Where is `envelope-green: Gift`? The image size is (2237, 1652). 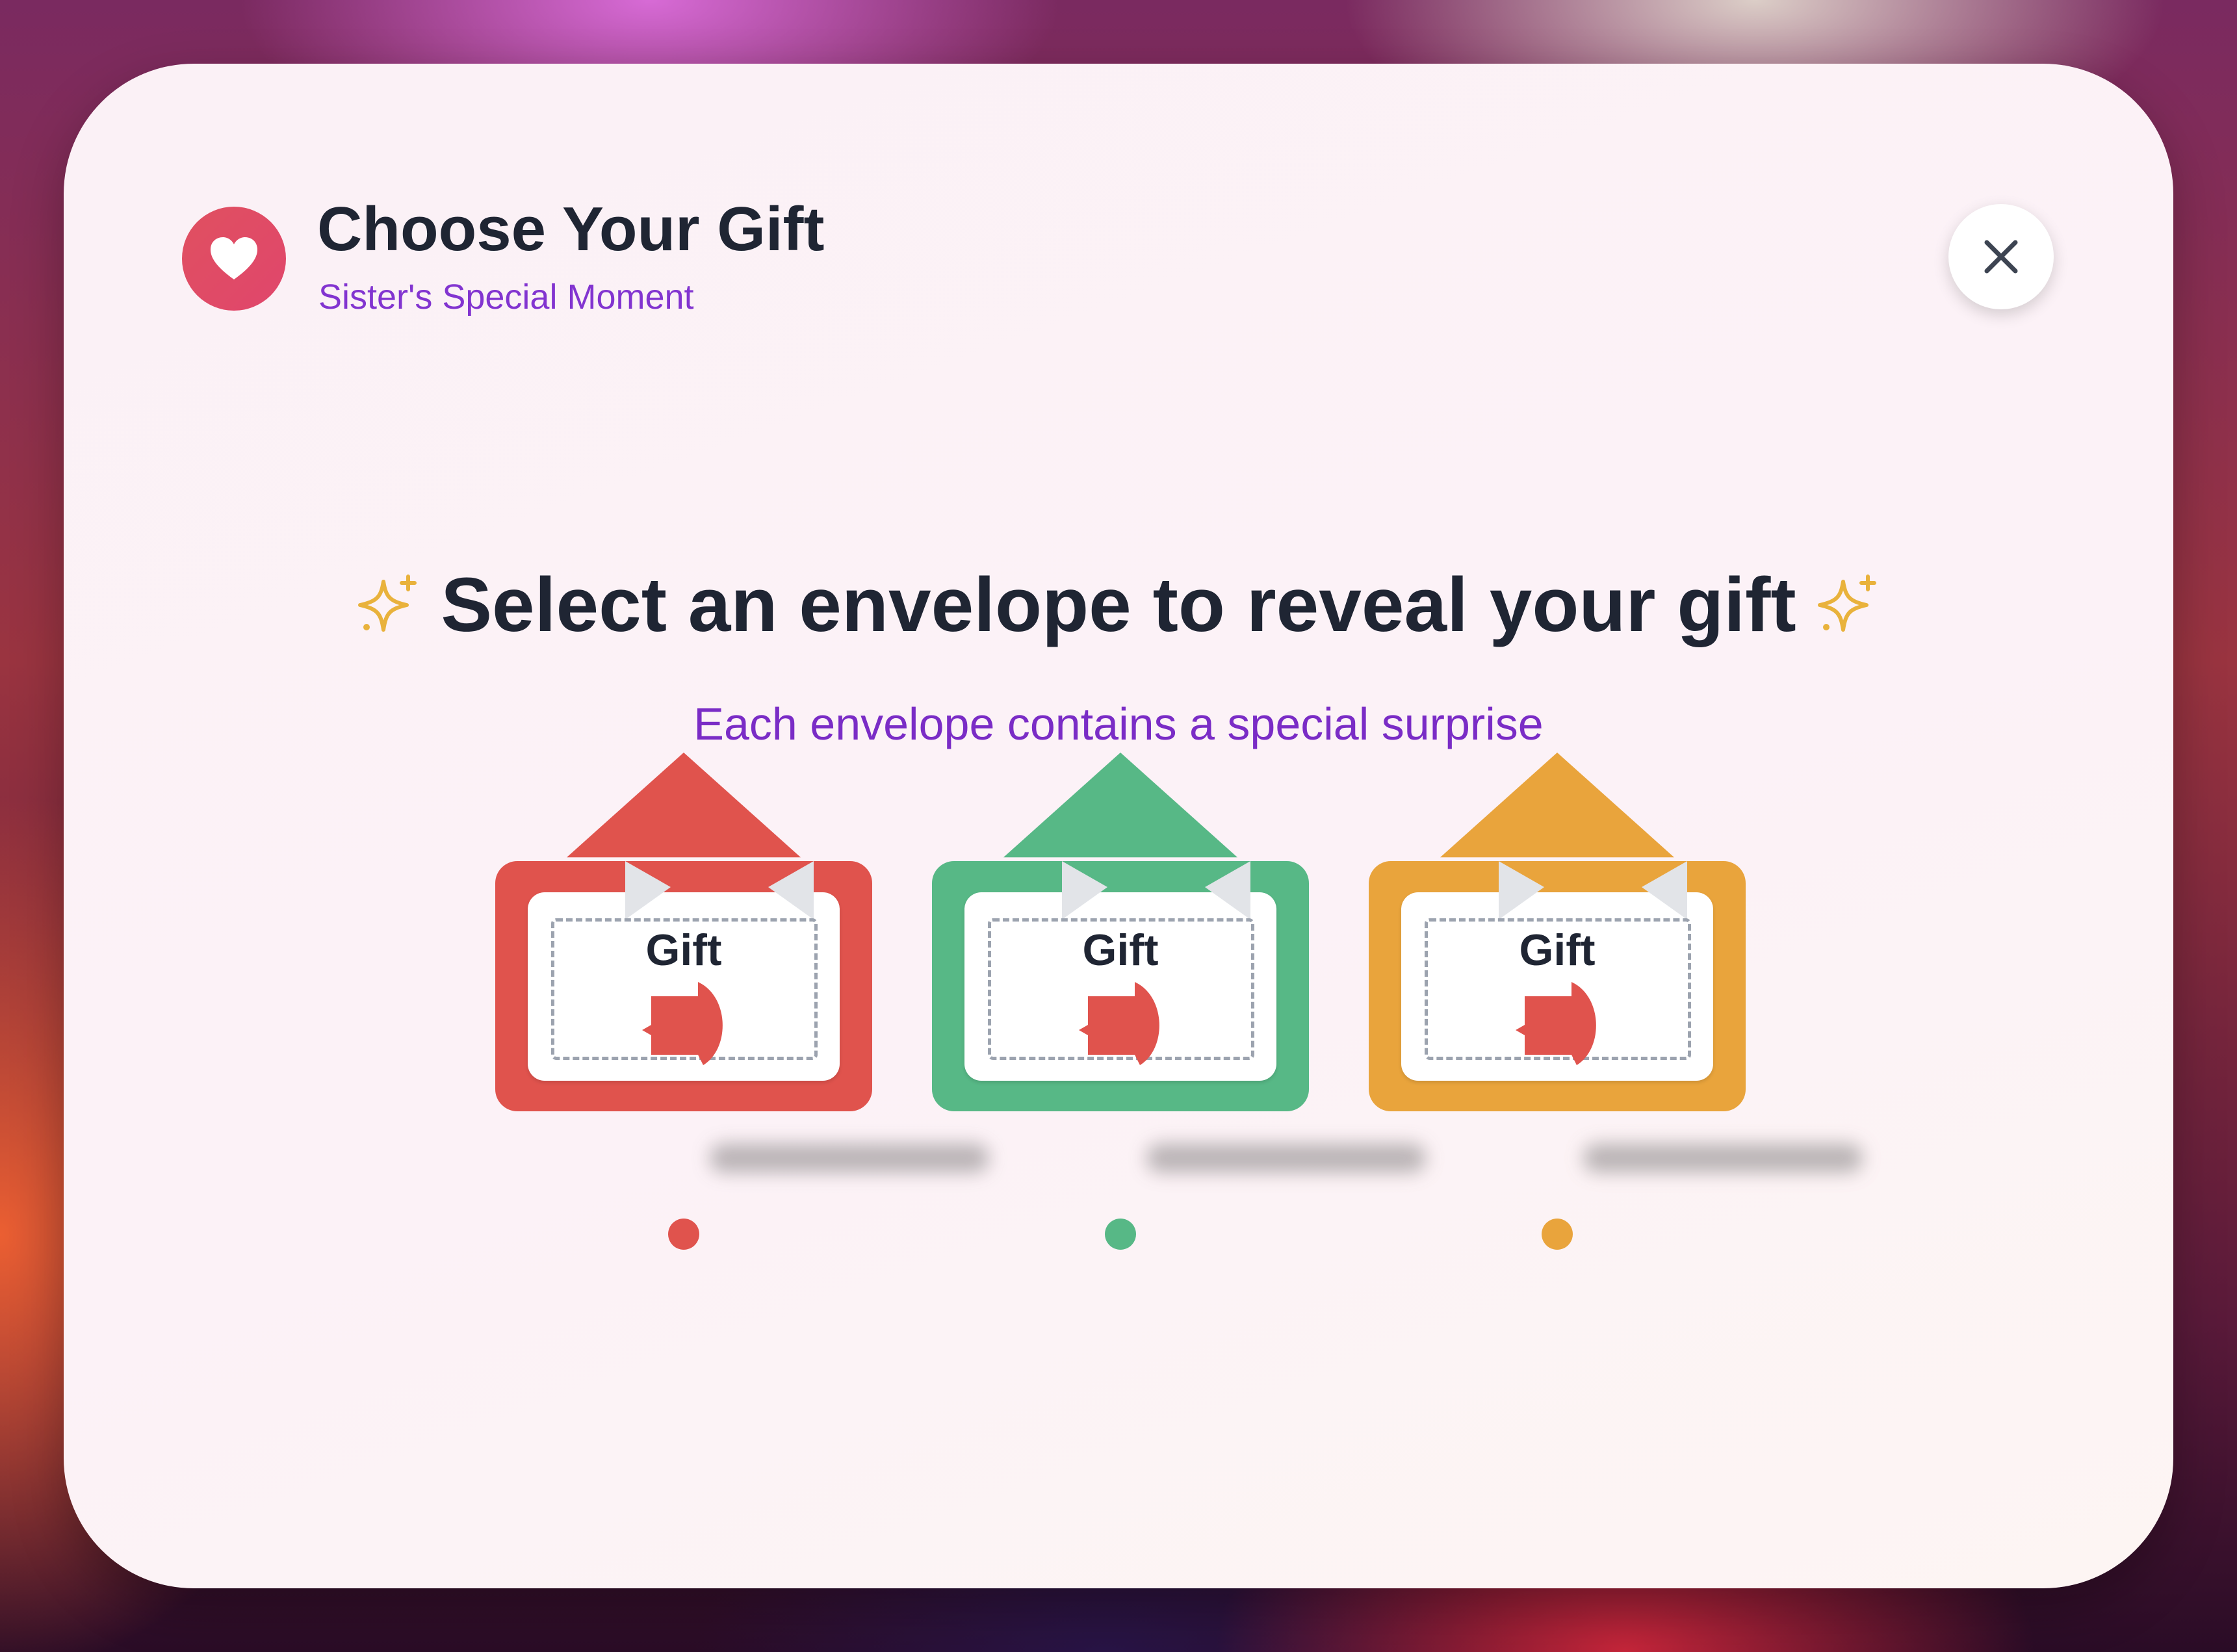
envelope-green: Gift is located at coordinates (1179, 962).